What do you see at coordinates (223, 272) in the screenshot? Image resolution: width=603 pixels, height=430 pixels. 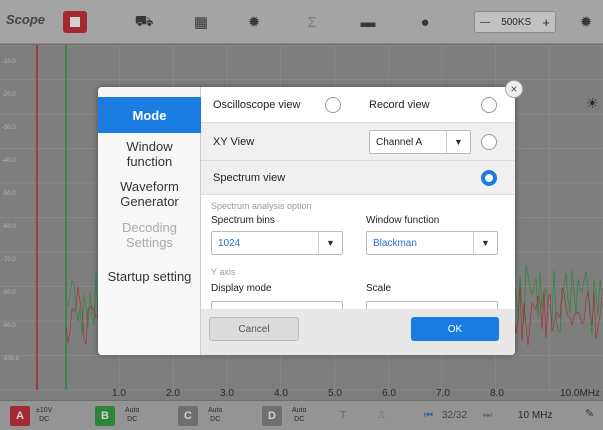 I see `y-axis-title: Y axis` at bounding box center [223, 272].